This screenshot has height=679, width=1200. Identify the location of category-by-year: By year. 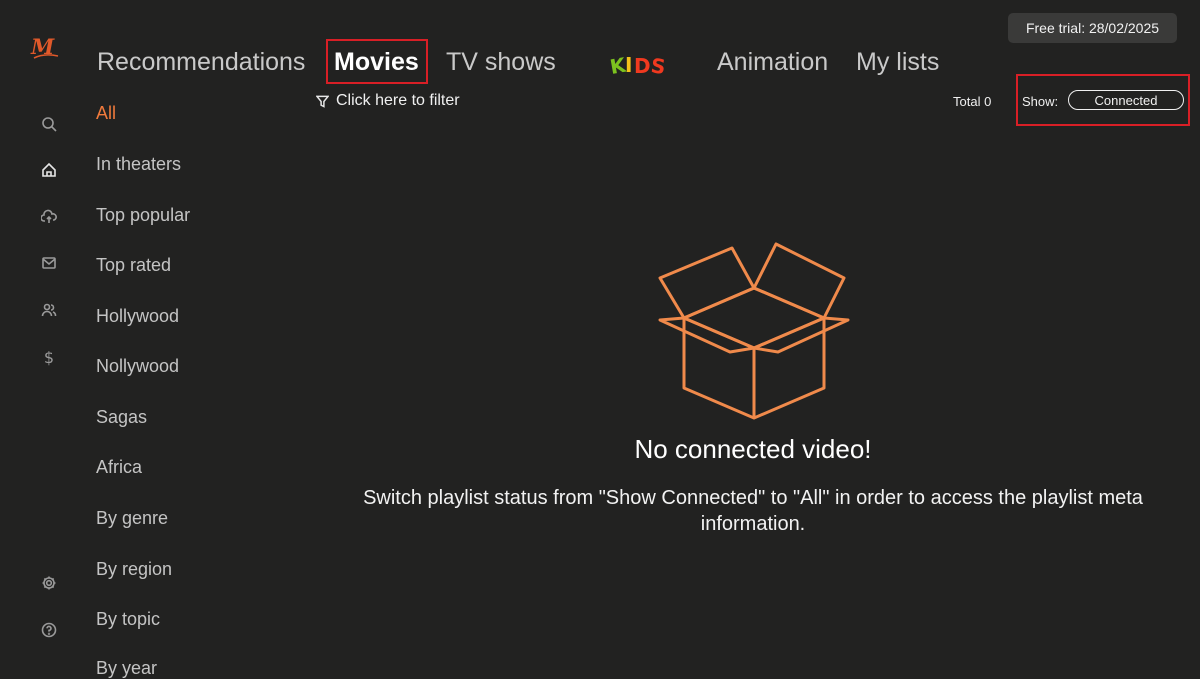
(126, 668).